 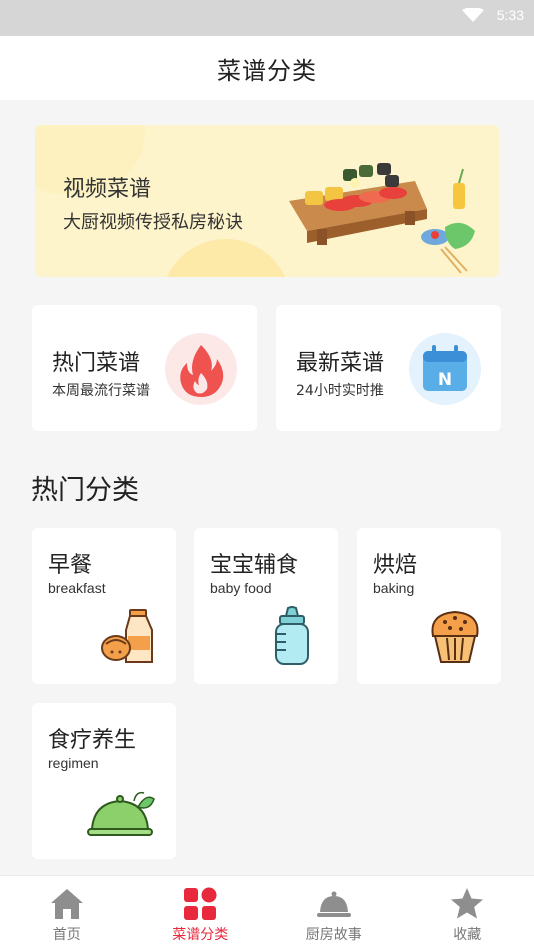 I want to click on category-baby-food: 宝宝辅食 baby food, so click(x=266, y=606).